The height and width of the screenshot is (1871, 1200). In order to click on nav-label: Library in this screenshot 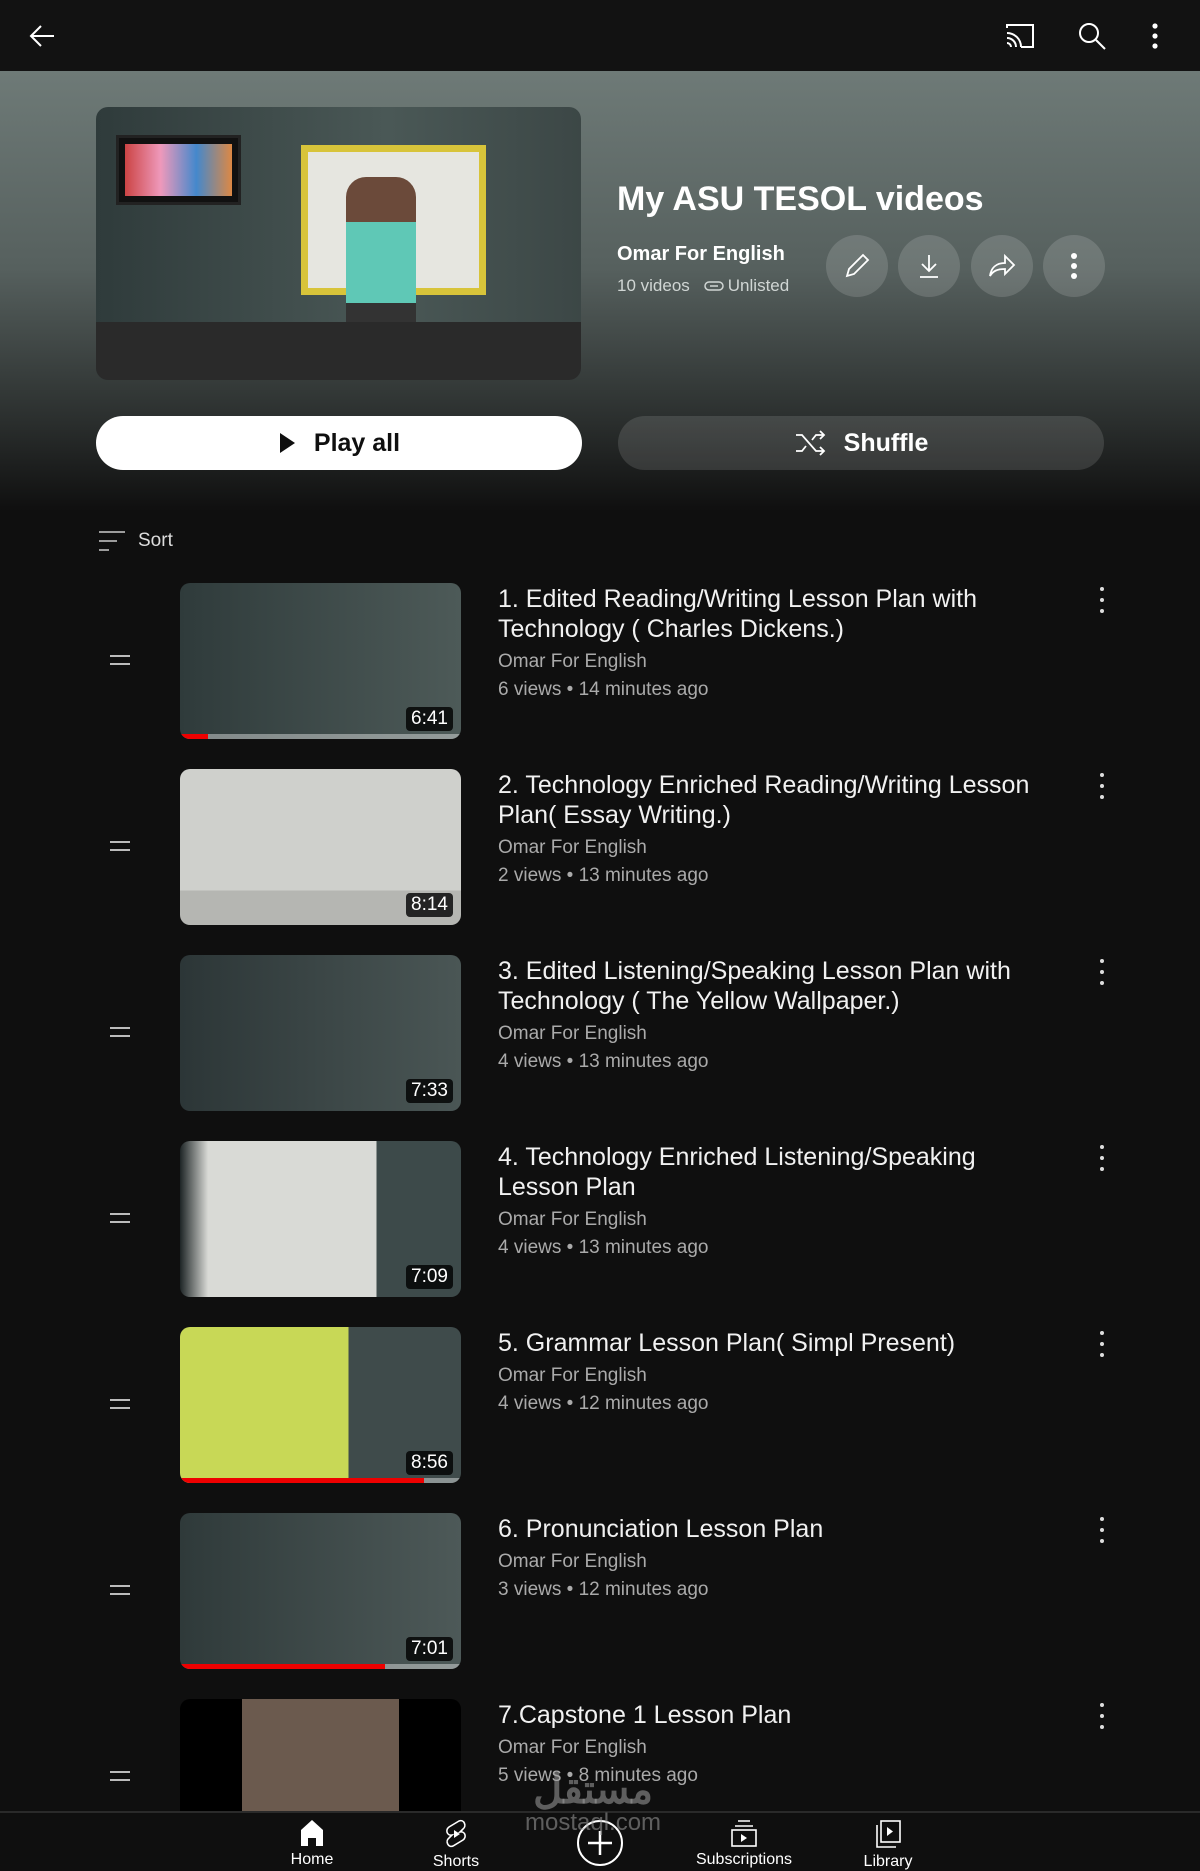, I will do `click(888, 1861)`.